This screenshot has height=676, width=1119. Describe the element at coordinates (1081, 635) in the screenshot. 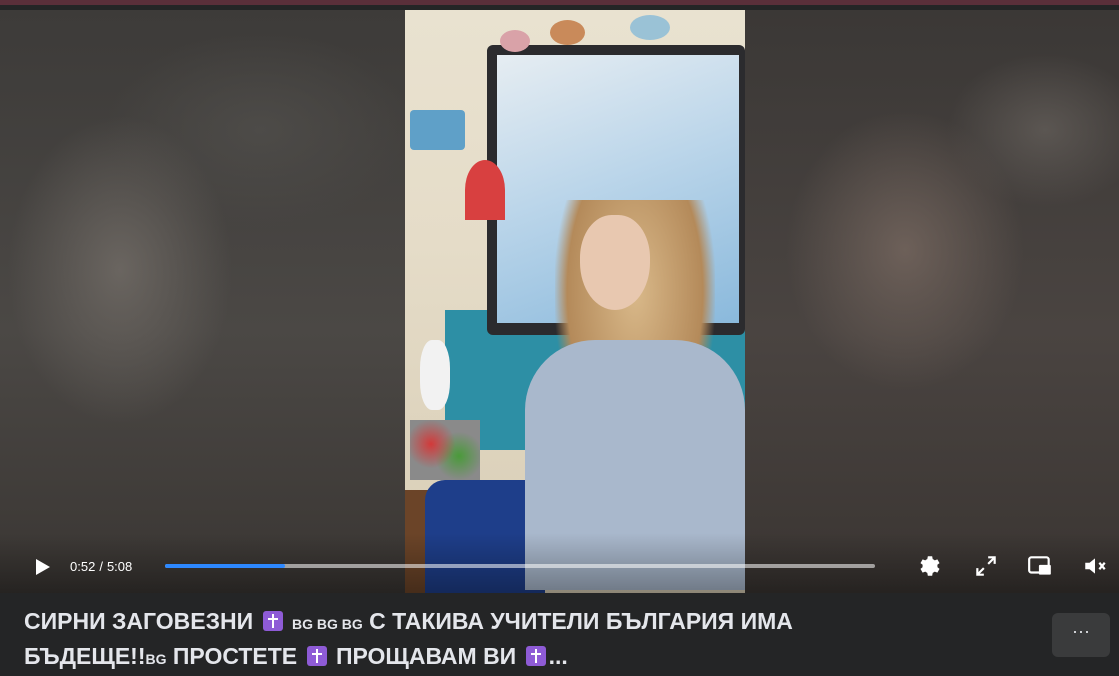

I see `more-options-button: ···` at that location.